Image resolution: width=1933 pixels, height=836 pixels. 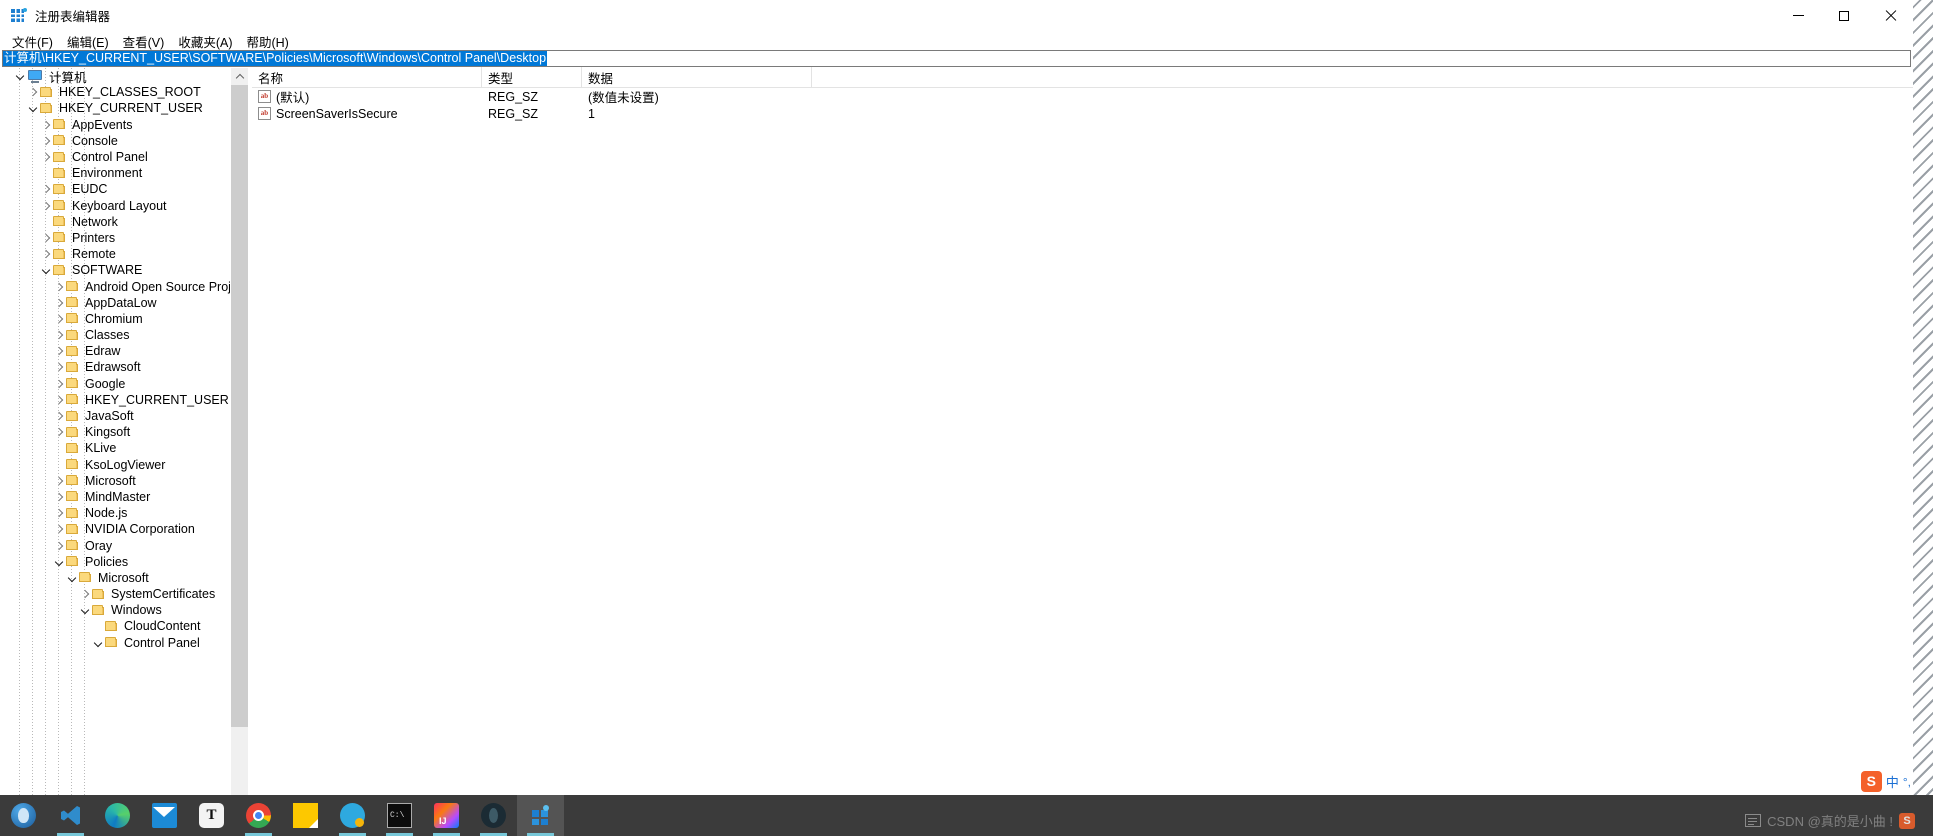 What do you see at coordinates (267, 41) in the screenshot?
I see `menu-help: 帮助(H)` at bounding box center [267, 41].